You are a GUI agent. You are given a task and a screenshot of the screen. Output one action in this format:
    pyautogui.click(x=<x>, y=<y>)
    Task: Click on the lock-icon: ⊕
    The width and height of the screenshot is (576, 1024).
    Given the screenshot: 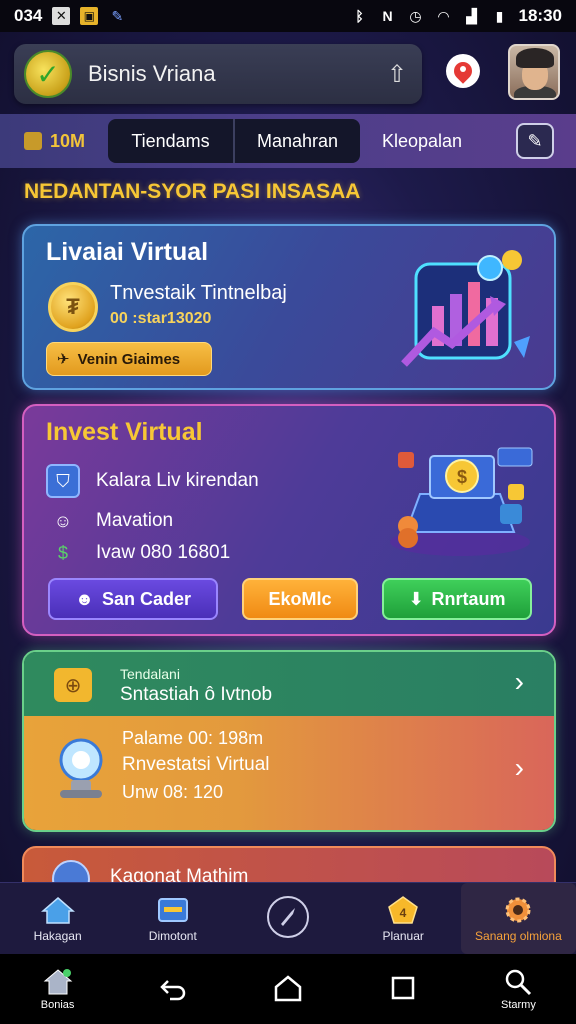 What is the action you would take?
    pyautogui.click(x=73, y=685)
    